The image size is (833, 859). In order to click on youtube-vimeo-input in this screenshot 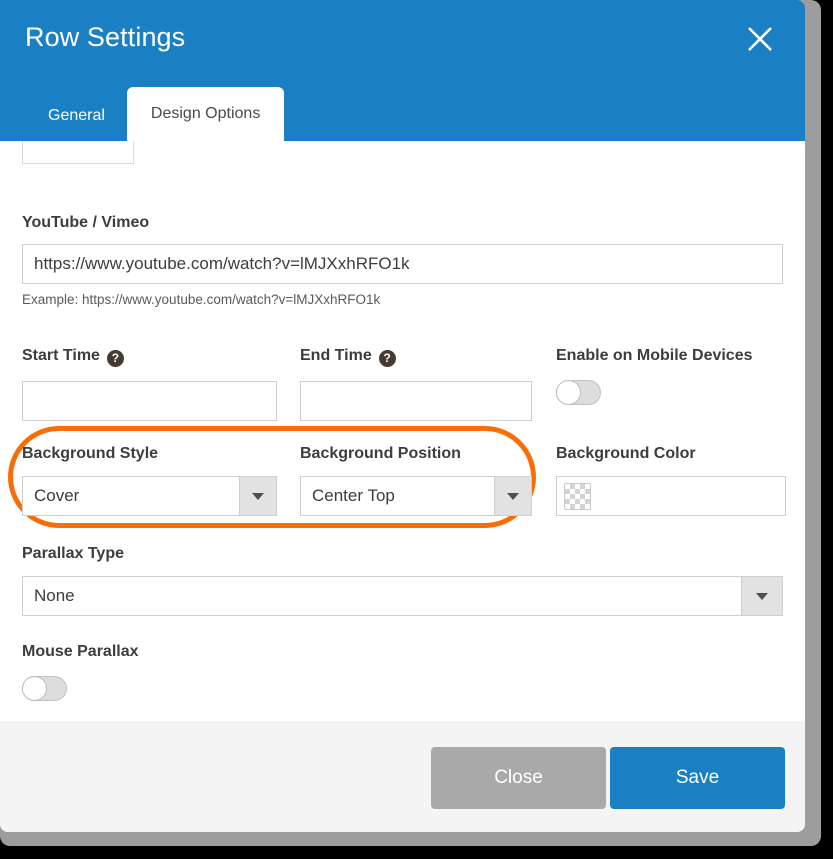, I will do `click(402, 264)`.